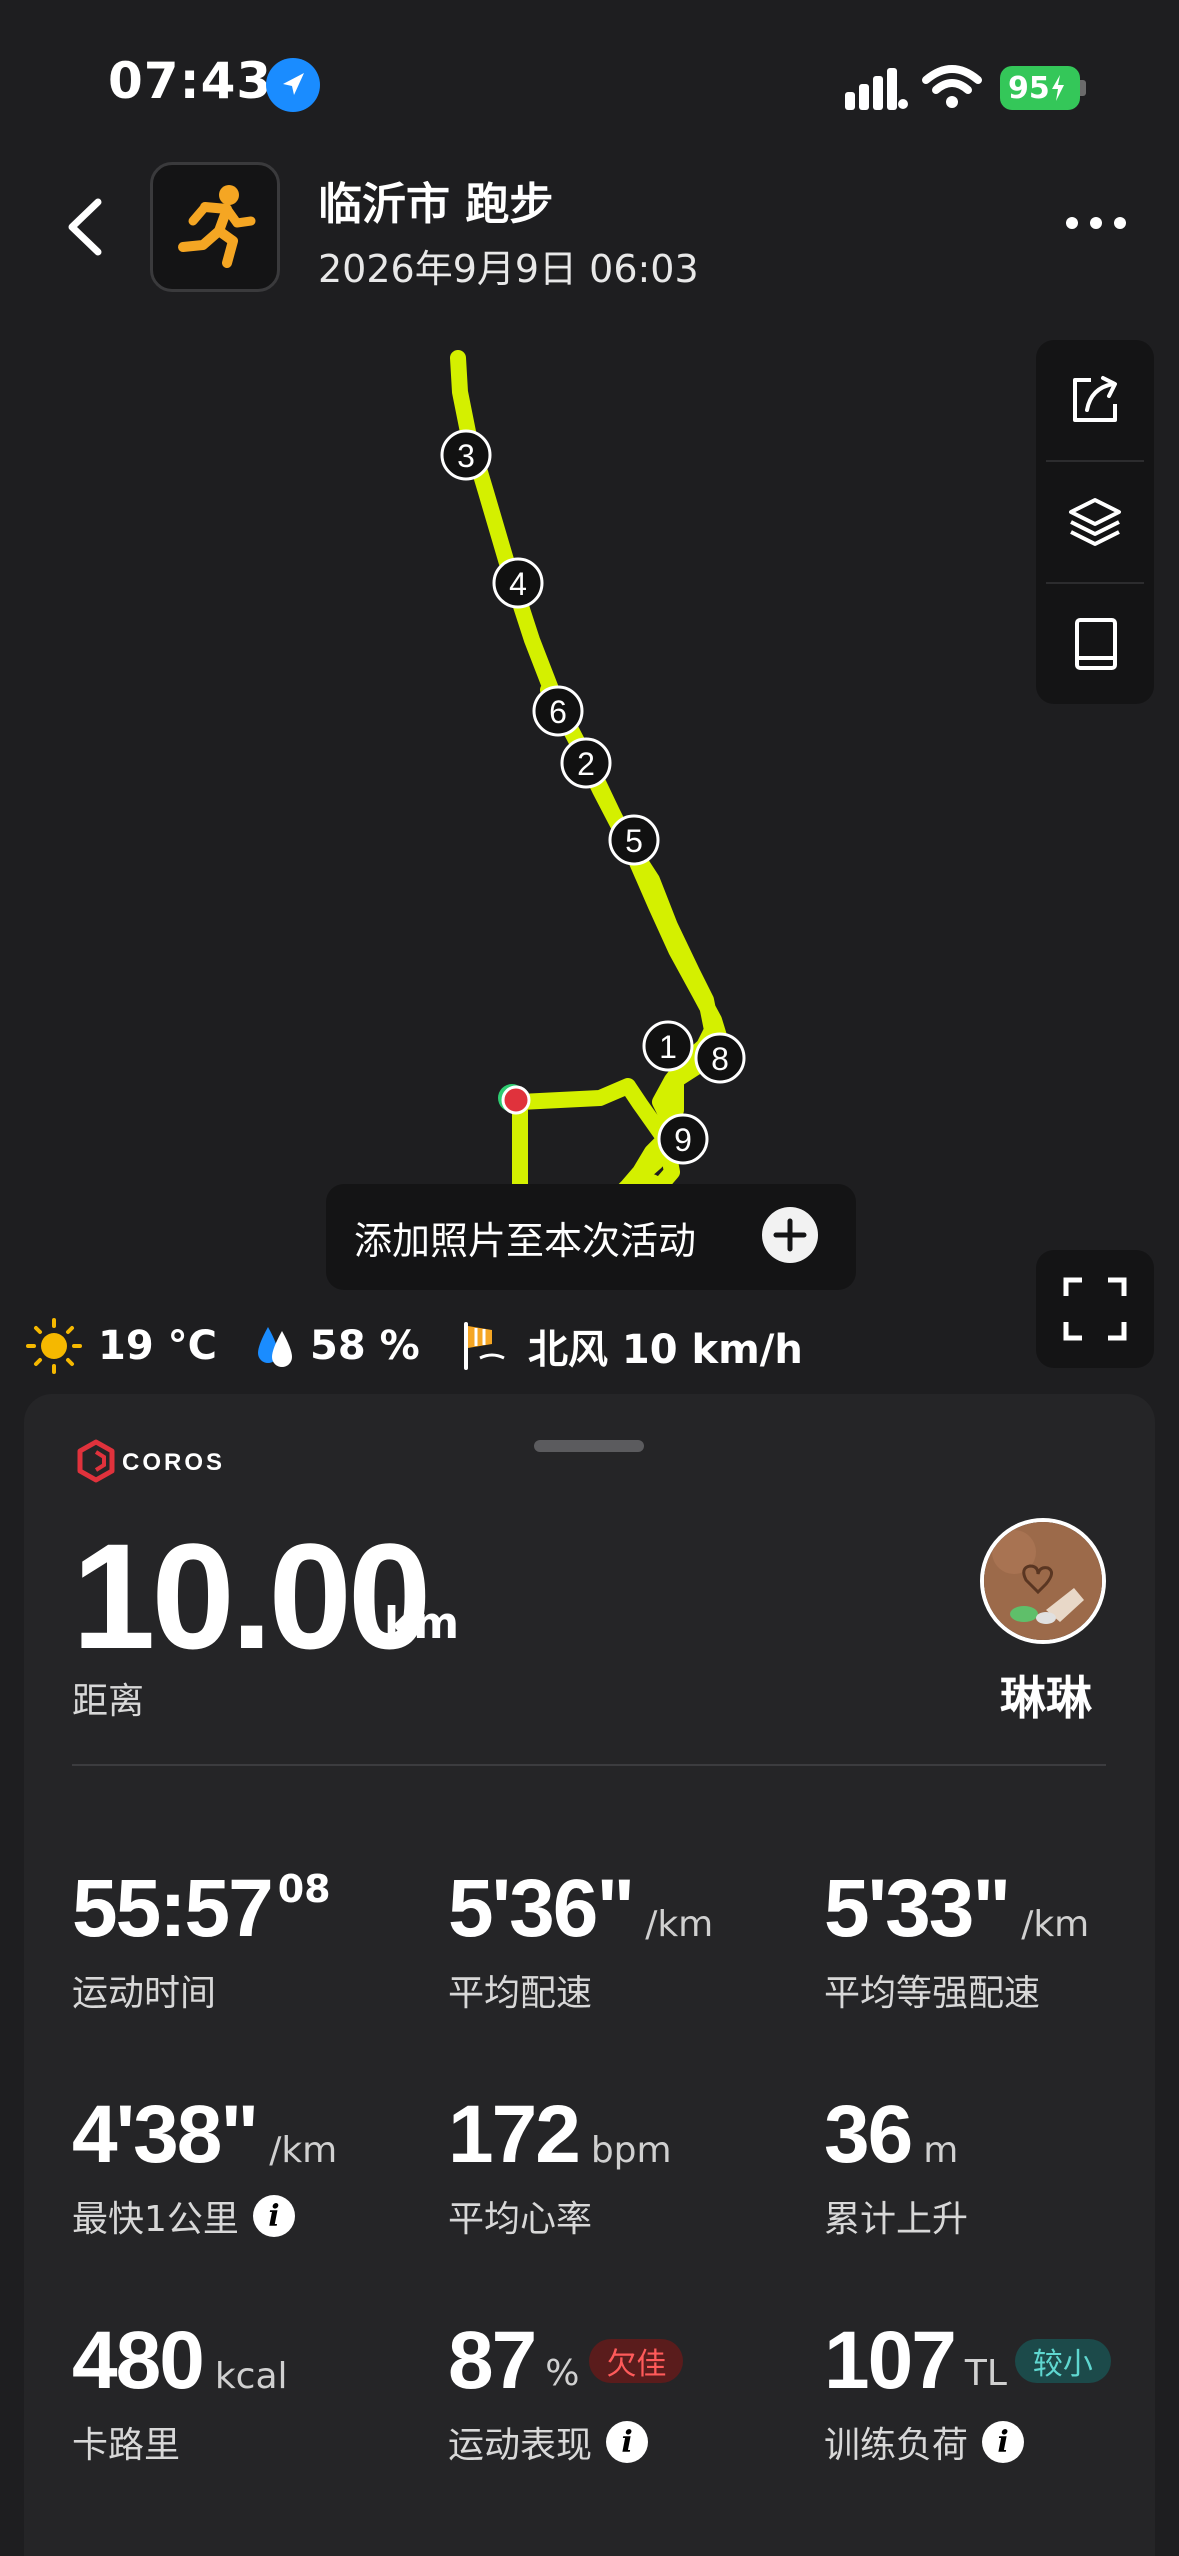  What do you see at coordinates (1046, 1698) in the screenshot?
I see `user-name: 琳琳` at bounding box center [1046, 1698].